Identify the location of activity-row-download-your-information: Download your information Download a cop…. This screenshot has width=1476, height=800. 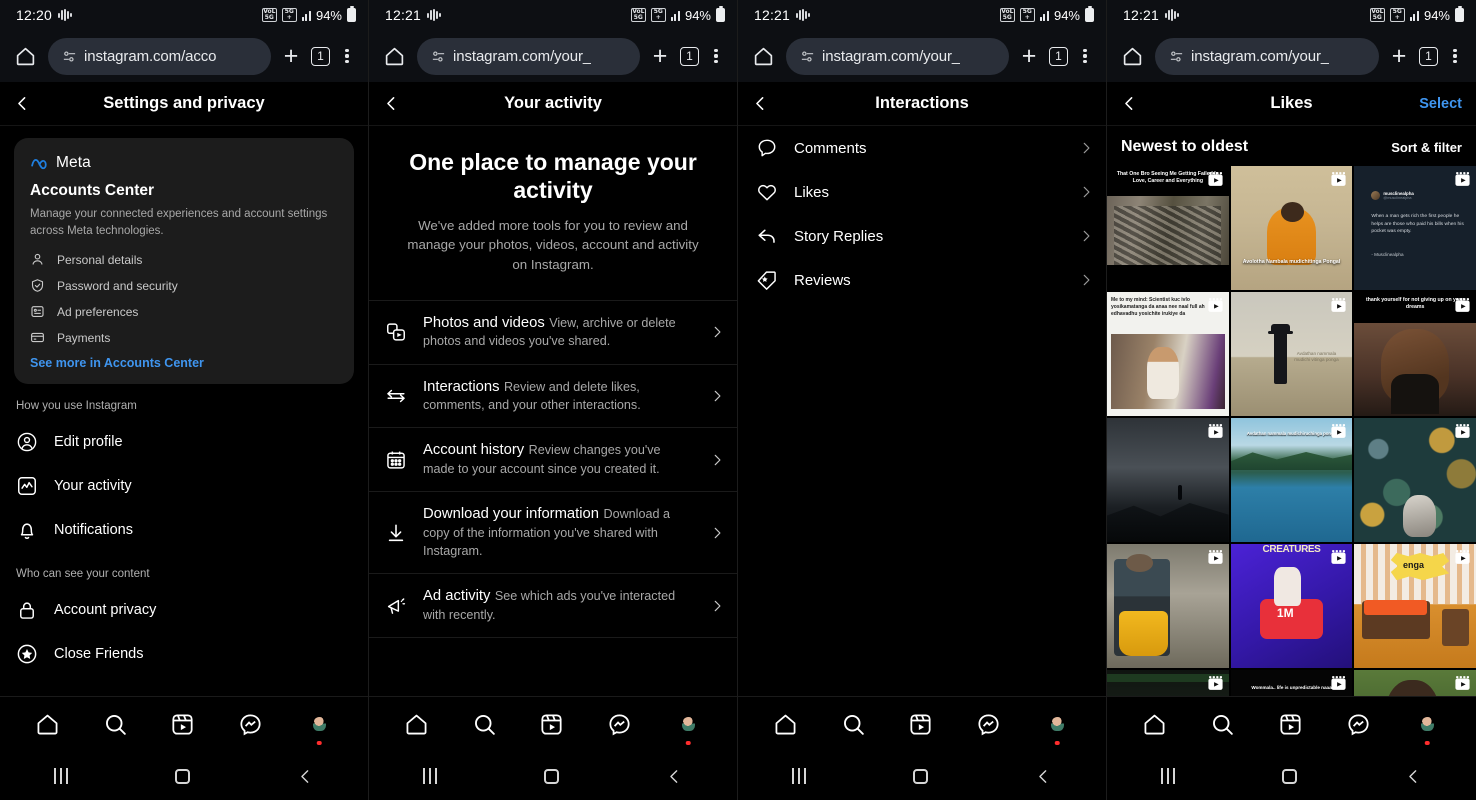
(553, 533).